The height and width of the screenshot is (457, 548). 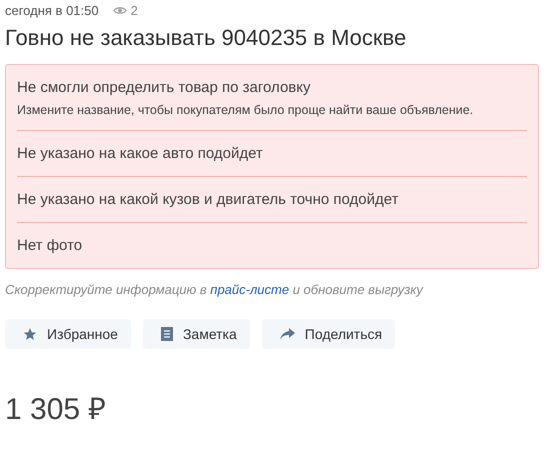 What do you see at coordinates (166, 334) in the screenshot?
I see `document-icon` at bounding box center [166, 334].